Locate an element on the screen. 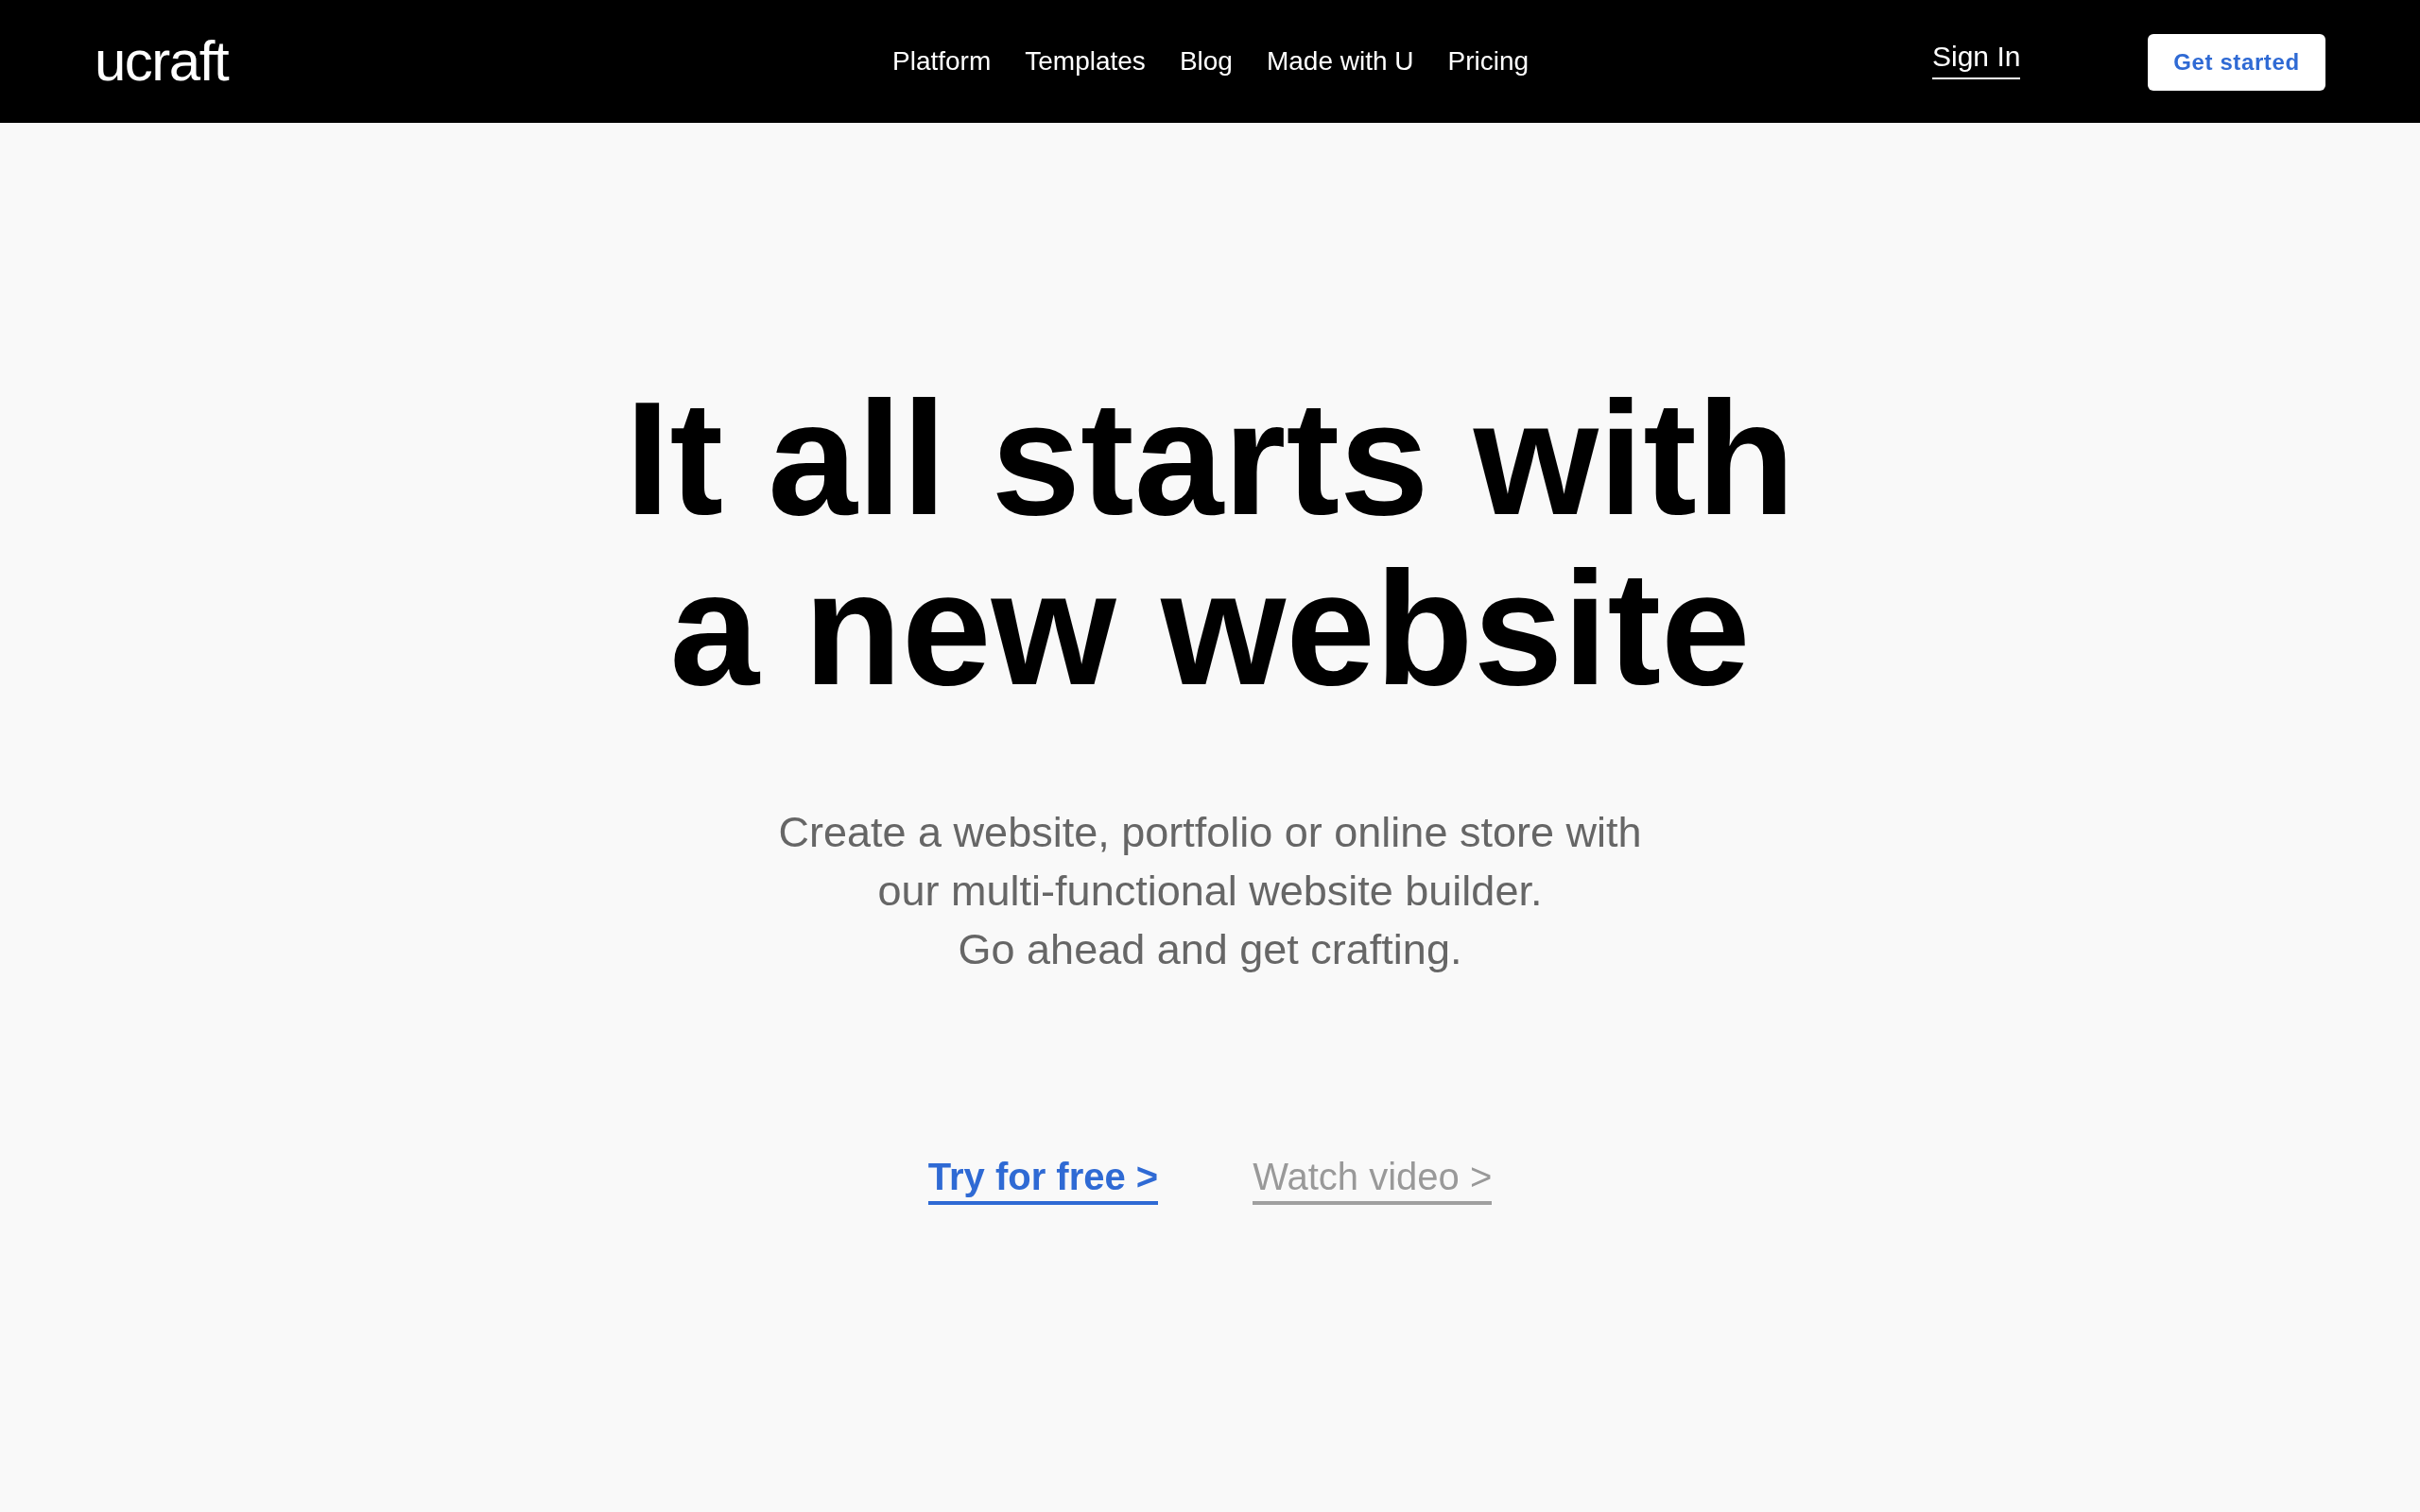 The width and height of the screenshot is (2420, 1512). get-started-button: Get started is located at coordinates (2236, 62).